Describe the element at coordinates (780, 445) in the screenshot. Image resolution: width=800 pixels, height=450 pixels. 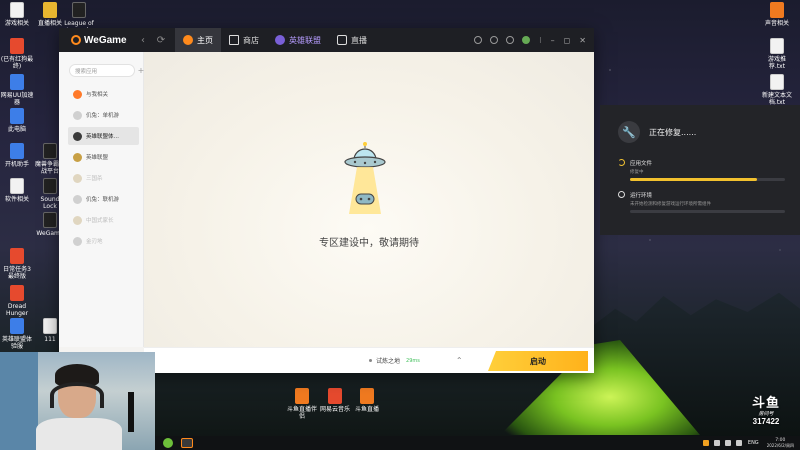
I see `clock-date: 2022/6/2/周四` at that location.